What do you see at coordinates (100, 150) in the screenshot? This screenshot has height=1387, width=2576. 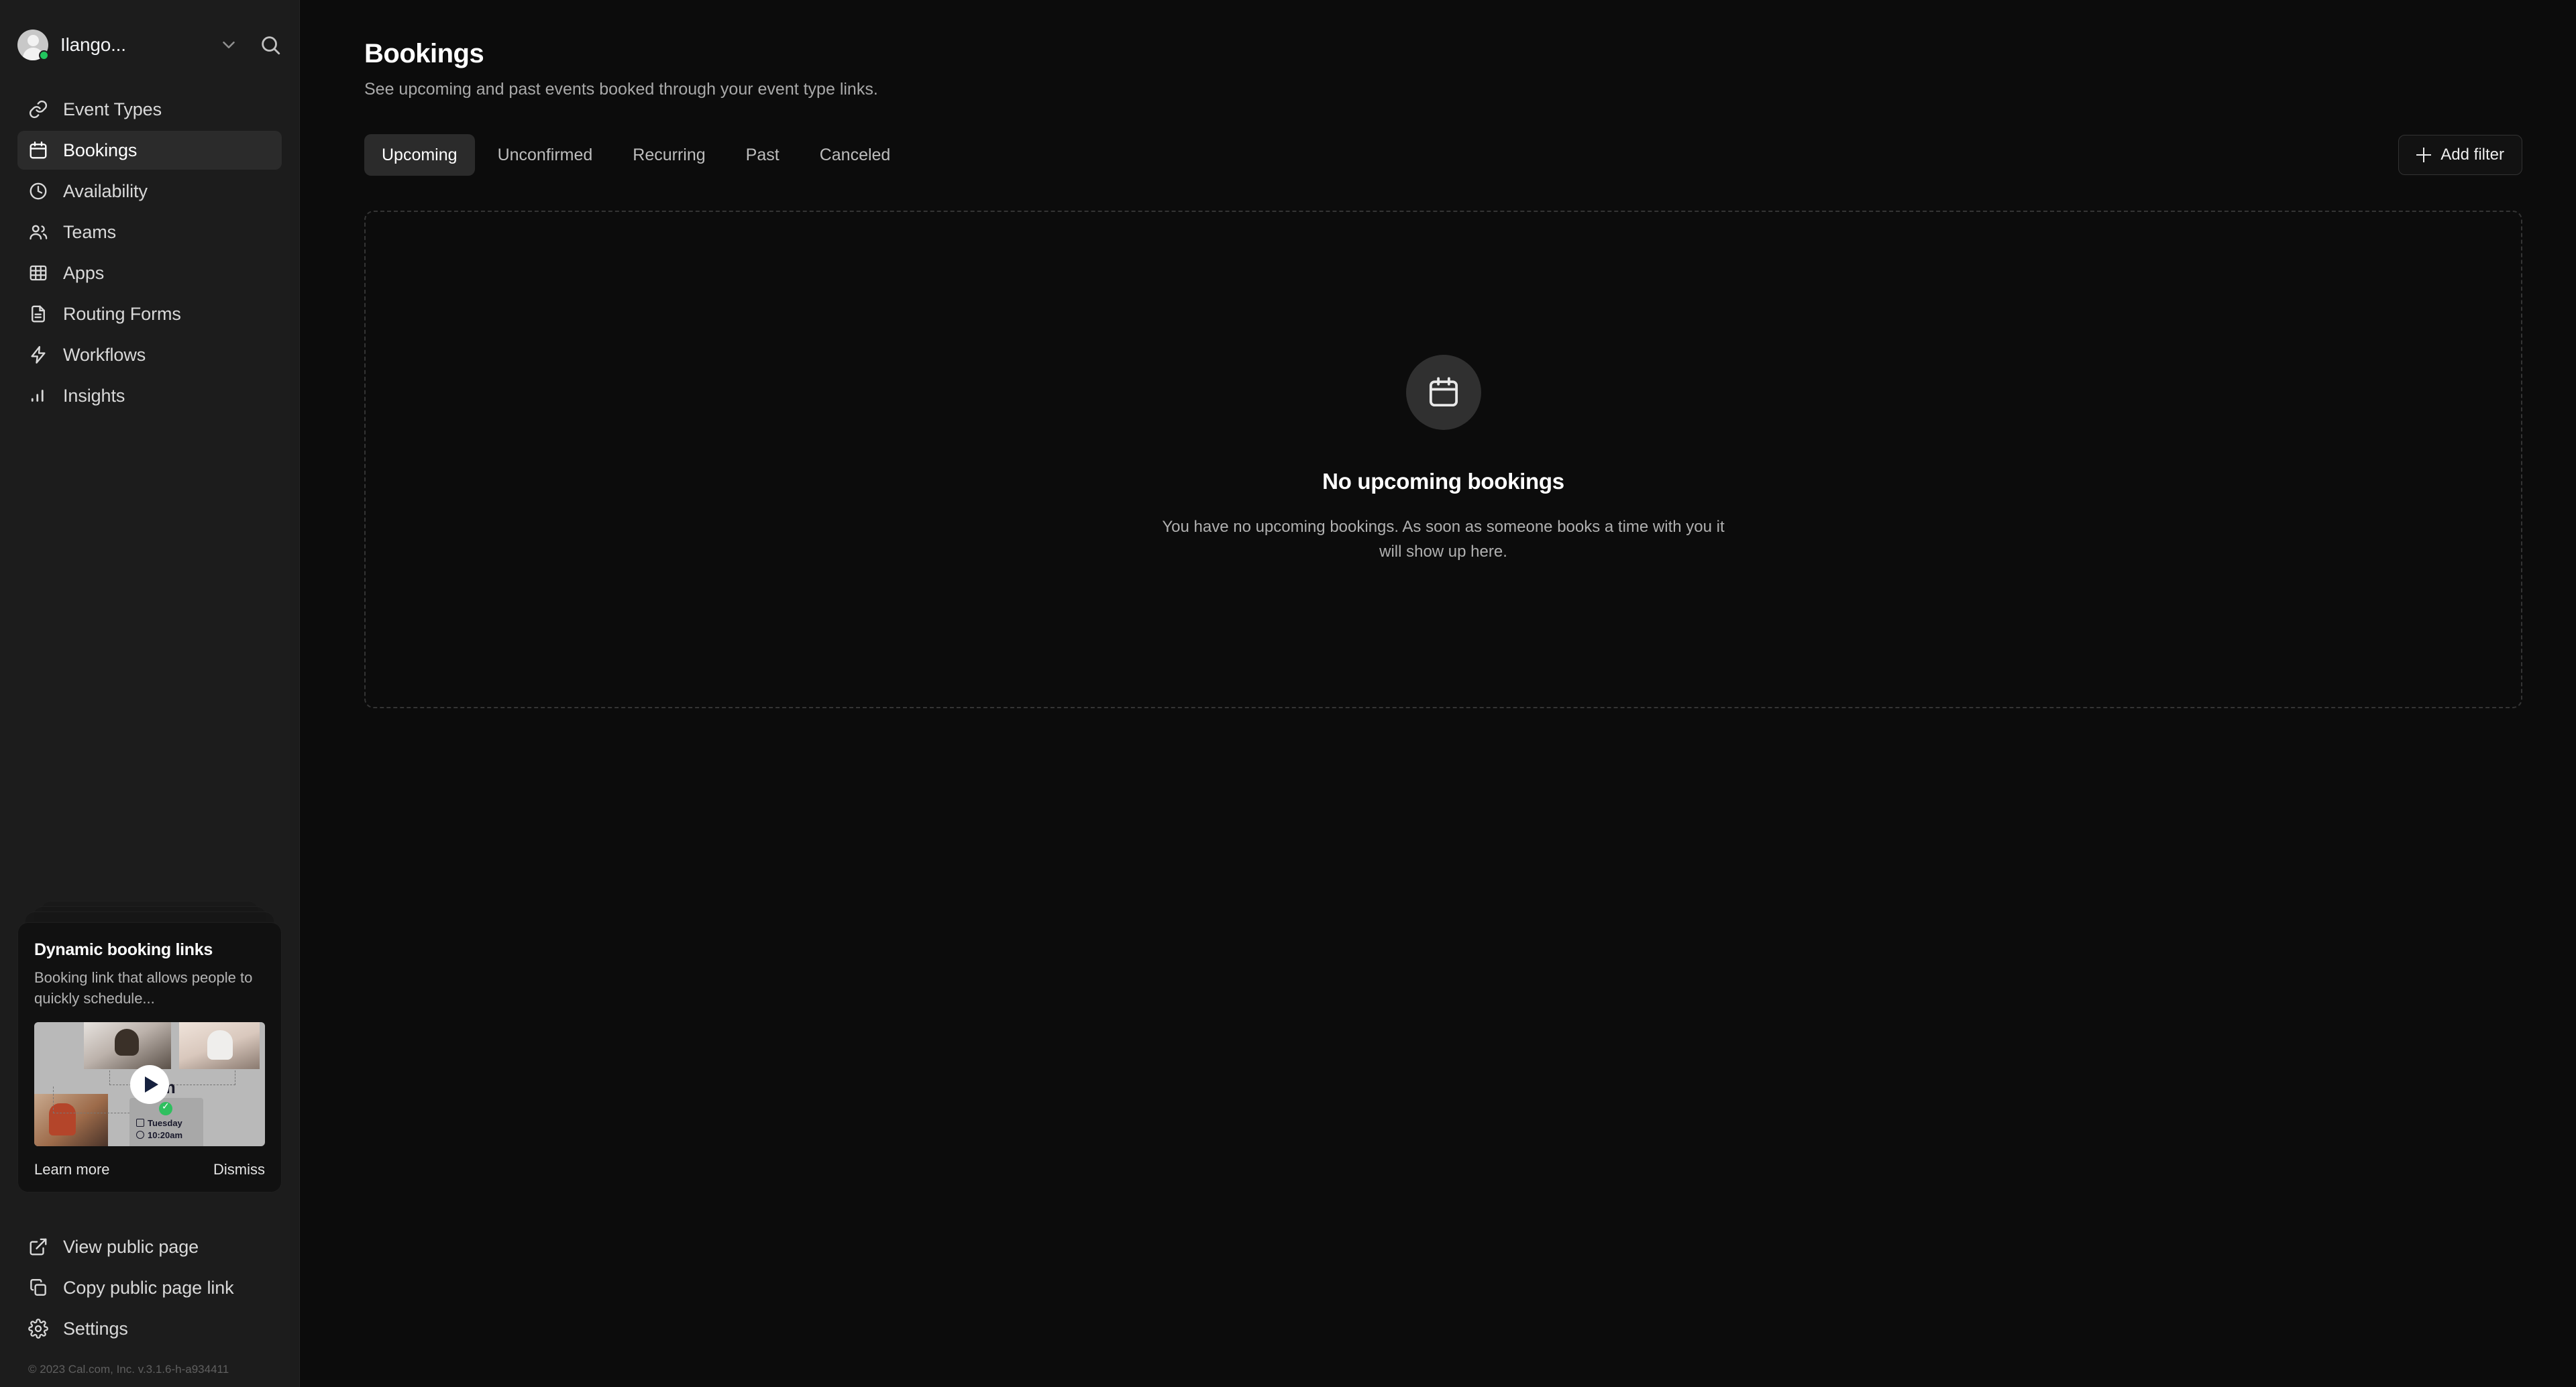 I see `sidebar-item-label: Bookings` at bounding box center [100, 150].